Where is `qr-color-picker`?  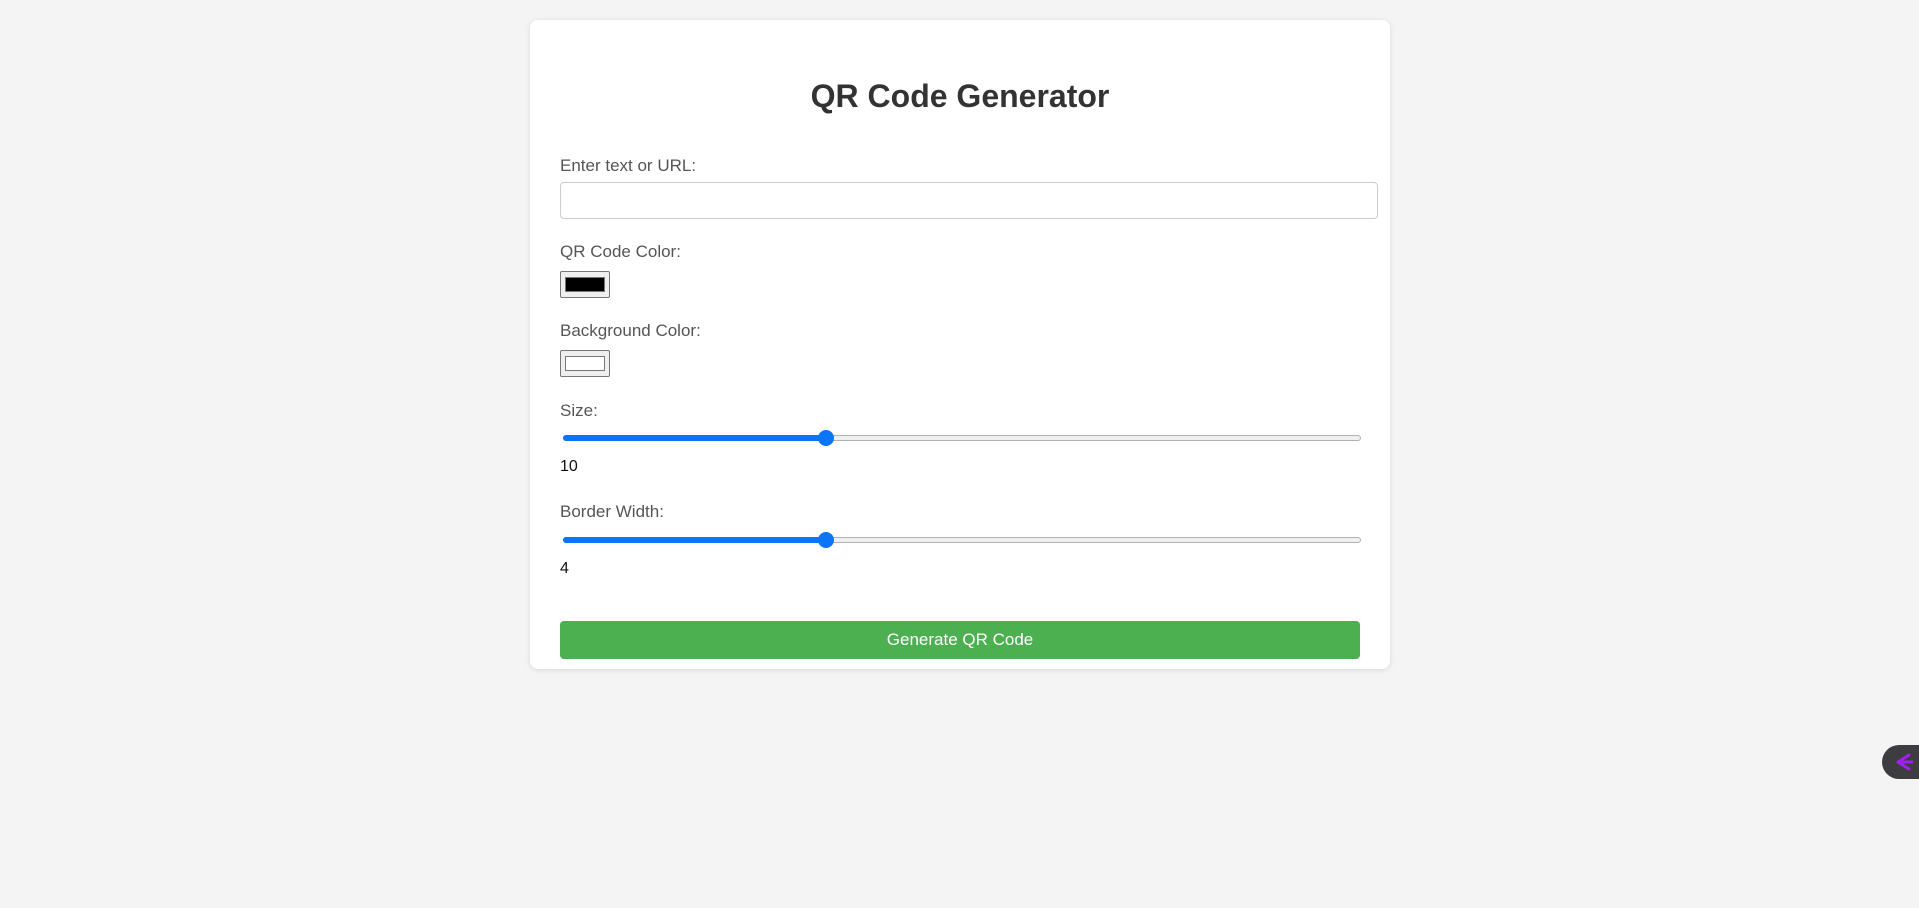
qr-color-picker is located at coordinates (585, 284).